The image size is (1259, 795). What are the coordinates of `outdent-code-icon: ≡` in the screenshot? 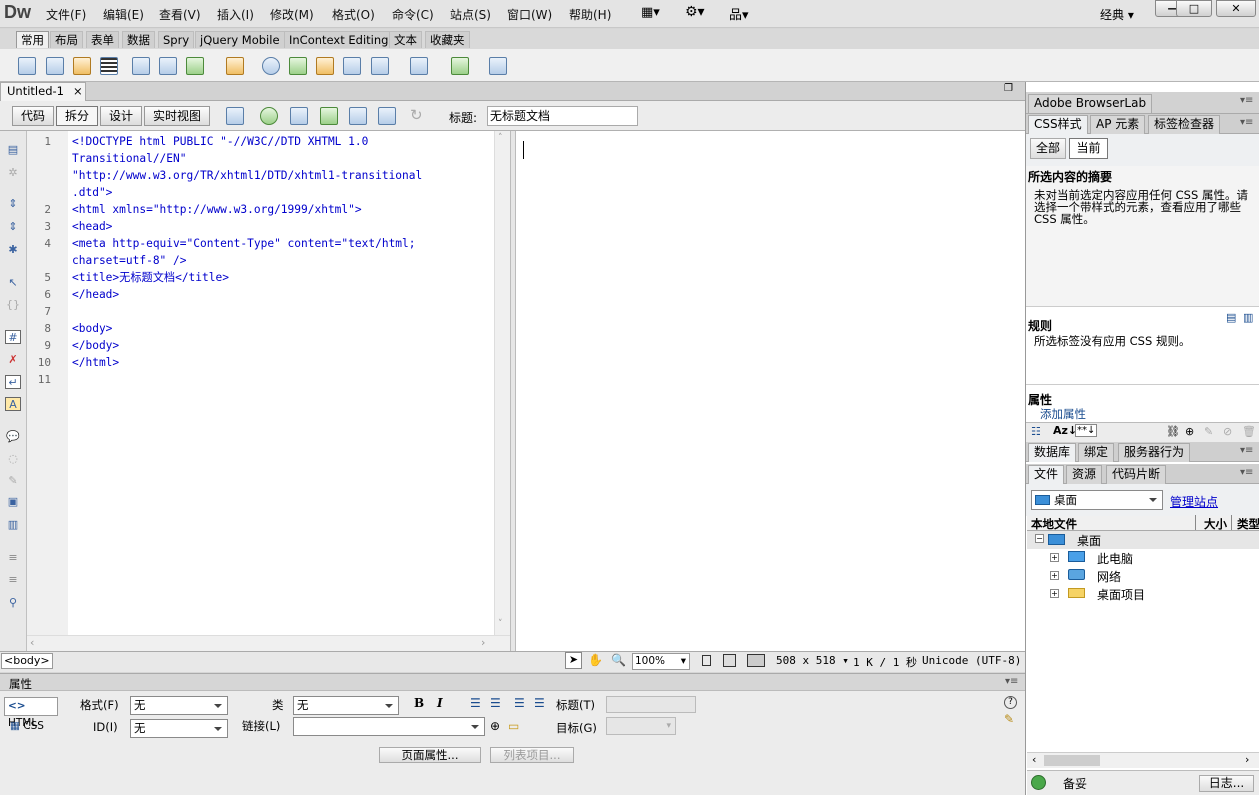 It's located at (13, 580).